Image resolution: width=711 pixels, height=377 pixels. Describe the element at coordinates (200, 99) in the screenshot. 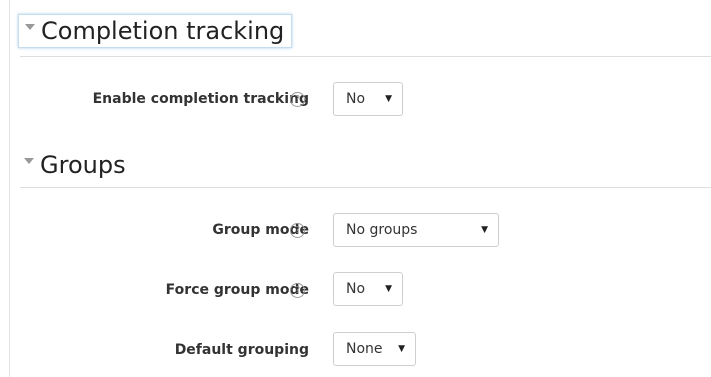

I see `enable-completion-tracking-label: Enable completion tracking` at that location.